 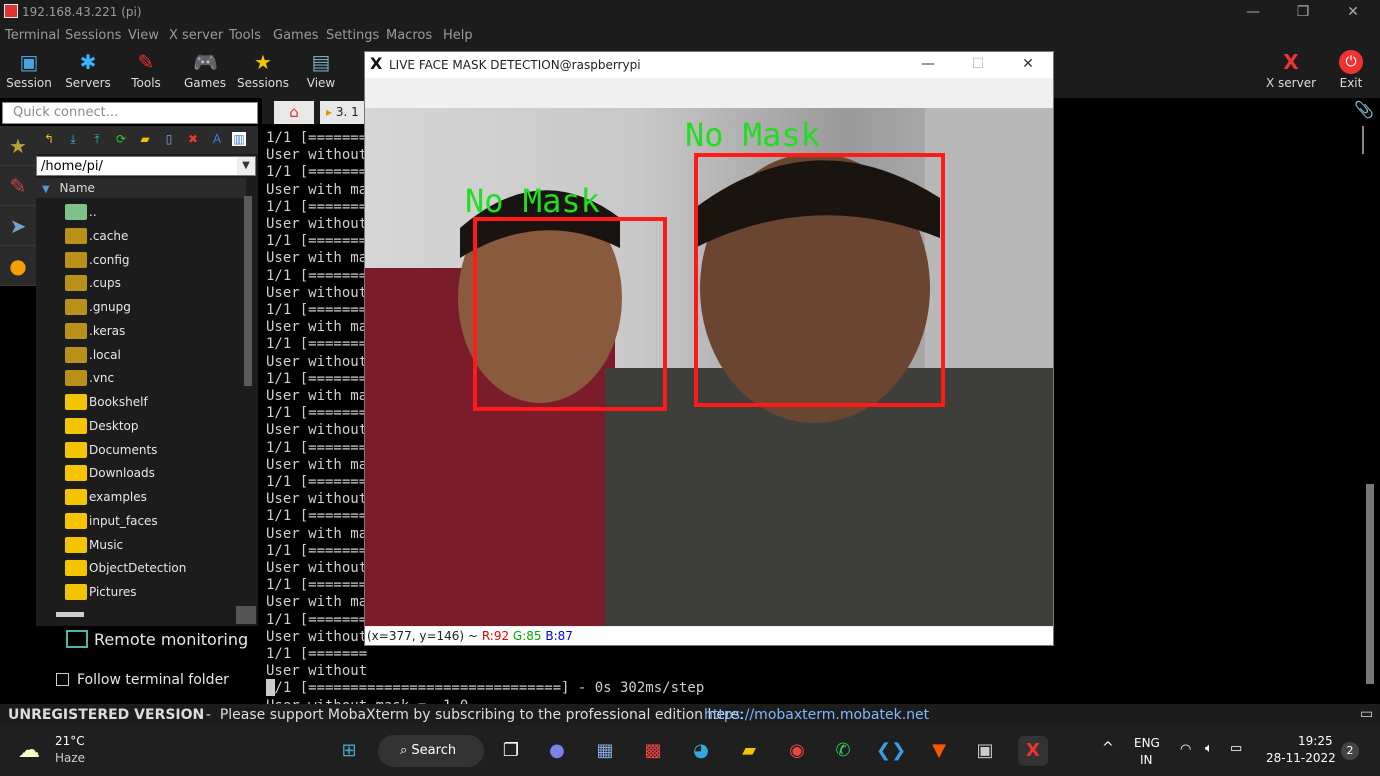 What do you see at coordinates (139, 236) in the screenshot?
I see `file-list-item: .cache` at bounding box center [139, 236].